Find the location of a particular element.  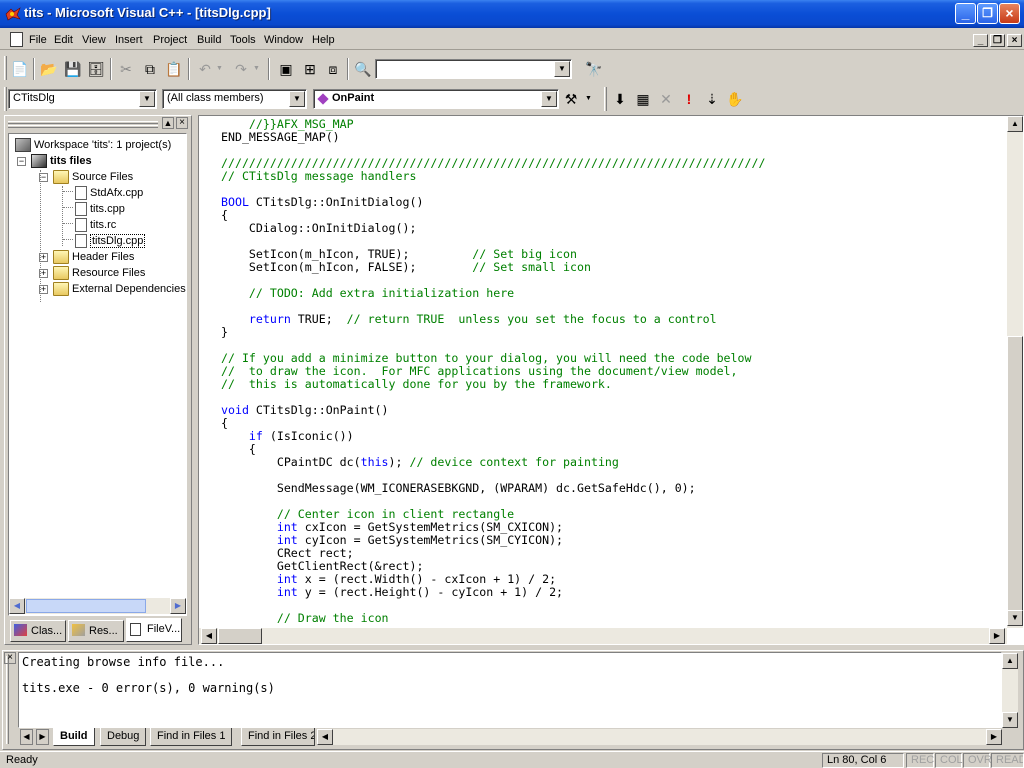

output-window-icon: ⊞ is located at coordinates (310, 69).